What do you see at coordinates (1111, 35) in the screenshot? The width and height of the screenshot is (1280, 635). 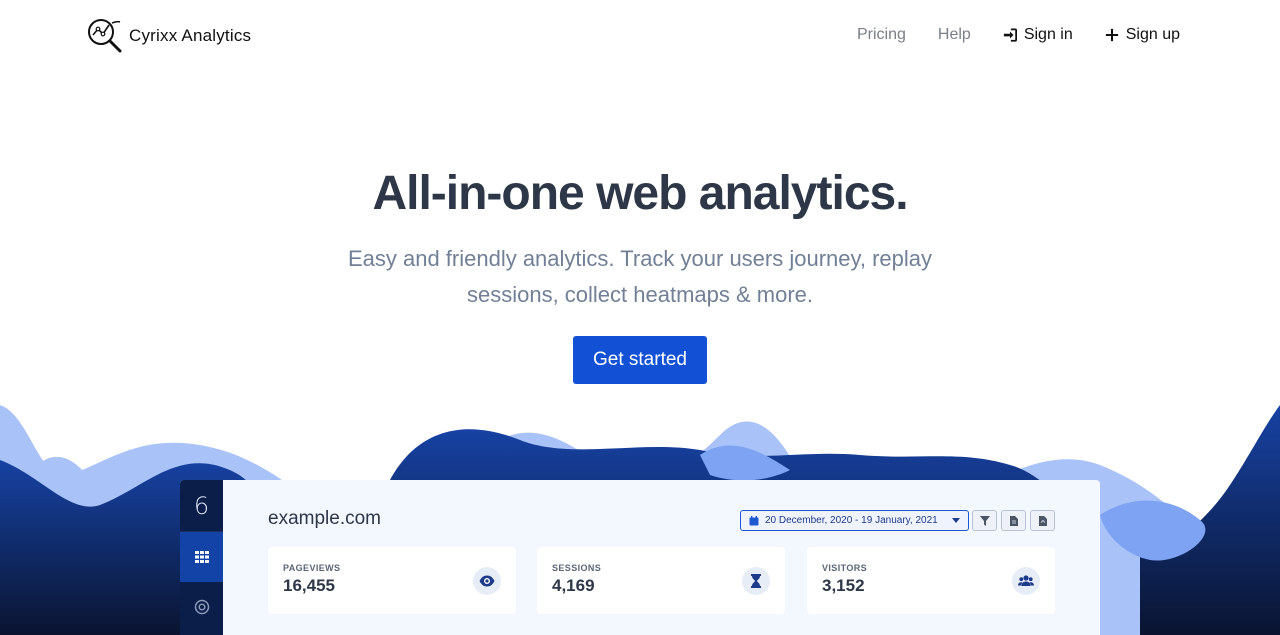 I see `plus-icon` at bounding box center [1111, 35].